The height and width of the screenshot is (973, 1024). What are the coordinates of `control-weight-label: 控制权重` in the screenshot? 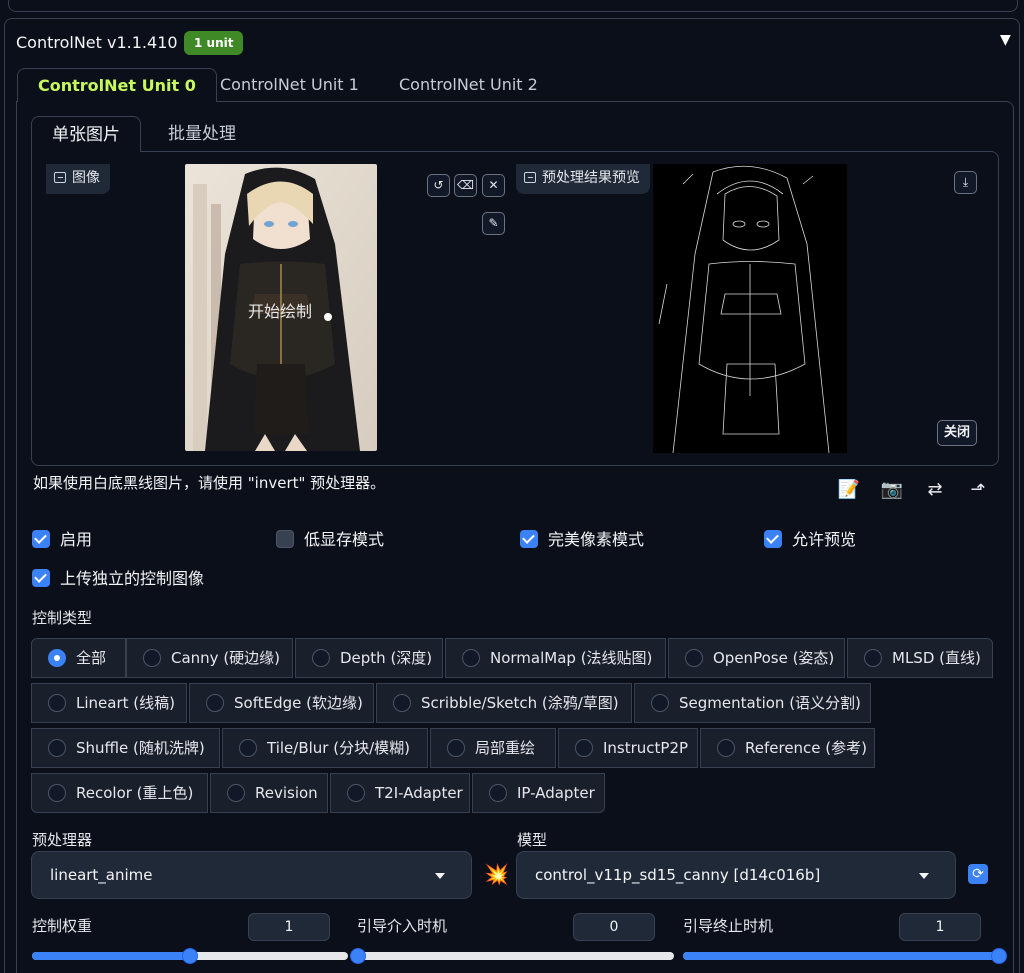 It's located at (62, 926).